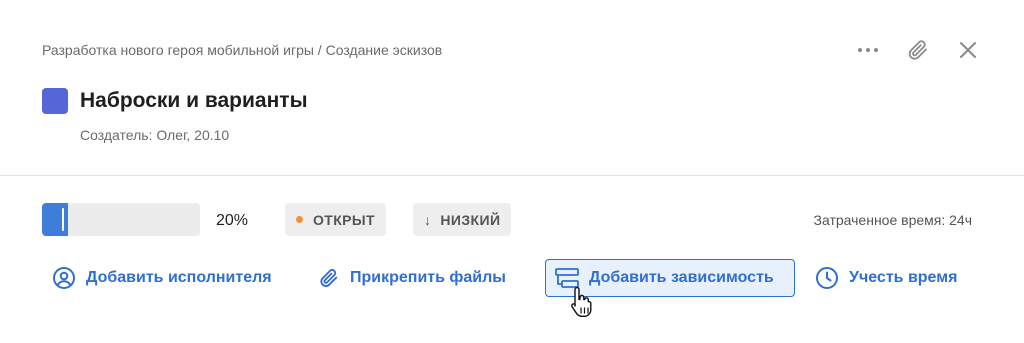 The width and height of the screenshot is (1024, 343). Describe the element at coordinates (299, 219) in the screenshot. I see `status-dot` at that location.